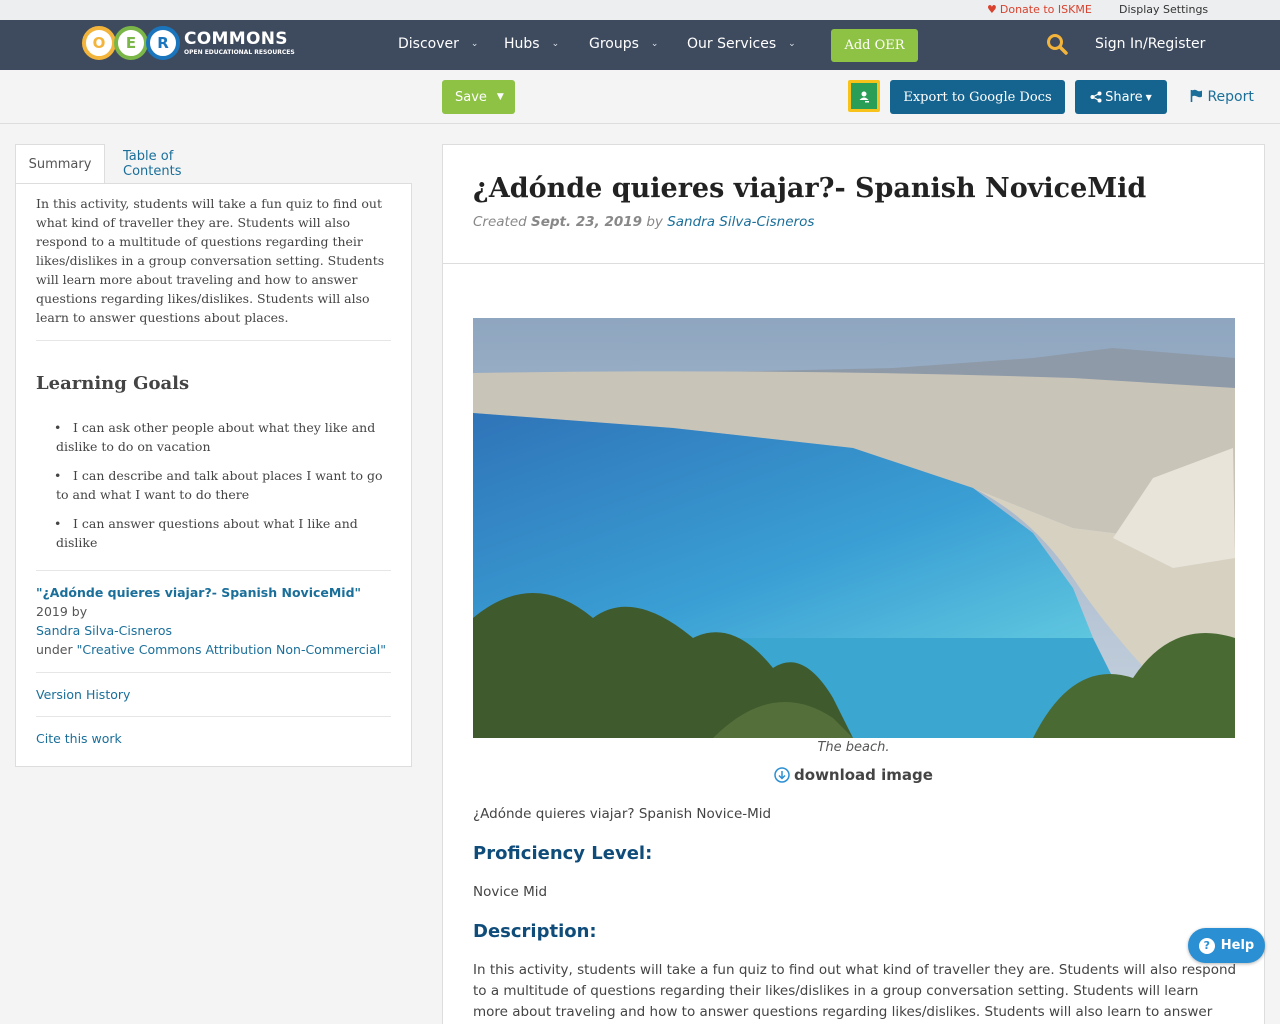  I want to click on heart-icon: ♥, so click(992, 9).